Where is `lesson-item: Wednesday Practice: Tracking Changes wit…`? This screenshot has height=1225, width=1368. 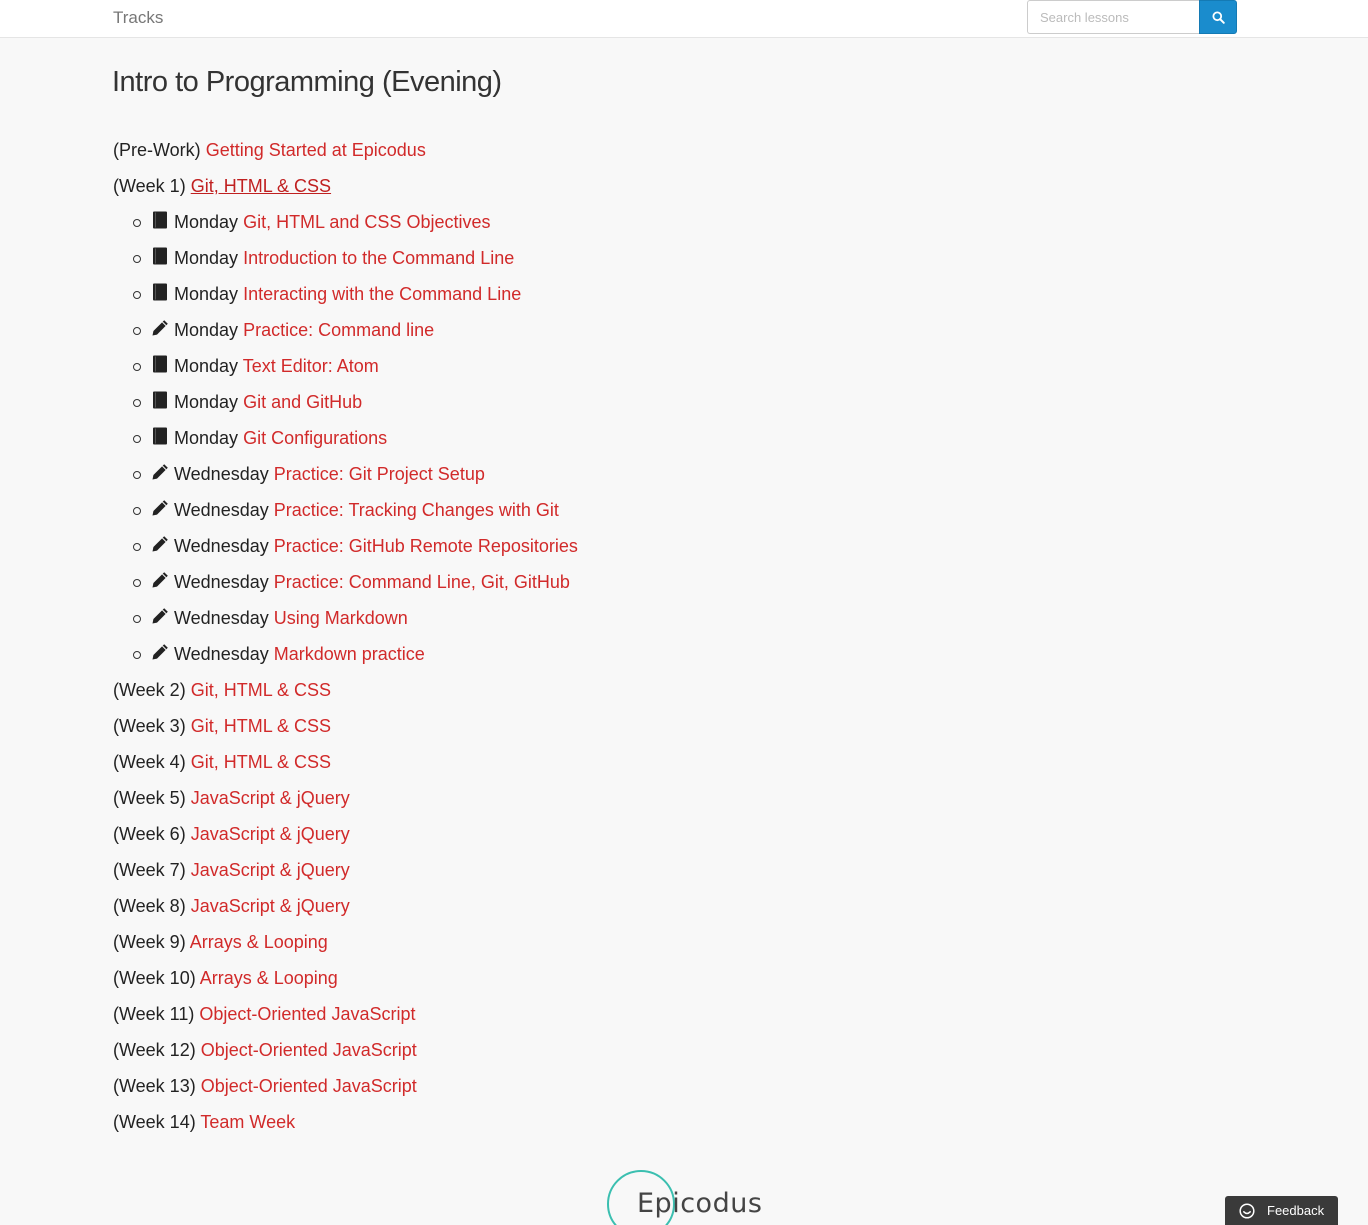
lesson-item: Wednesday Practice: Tracking Changes wit… is located at coordinates (345, 510).